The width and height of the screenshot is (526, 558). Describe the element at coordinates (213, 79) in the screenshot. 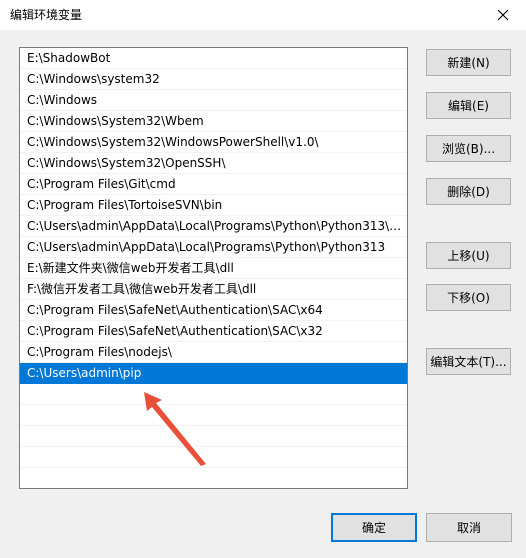

I see `list-item: C:\Windows\system32` at that location.